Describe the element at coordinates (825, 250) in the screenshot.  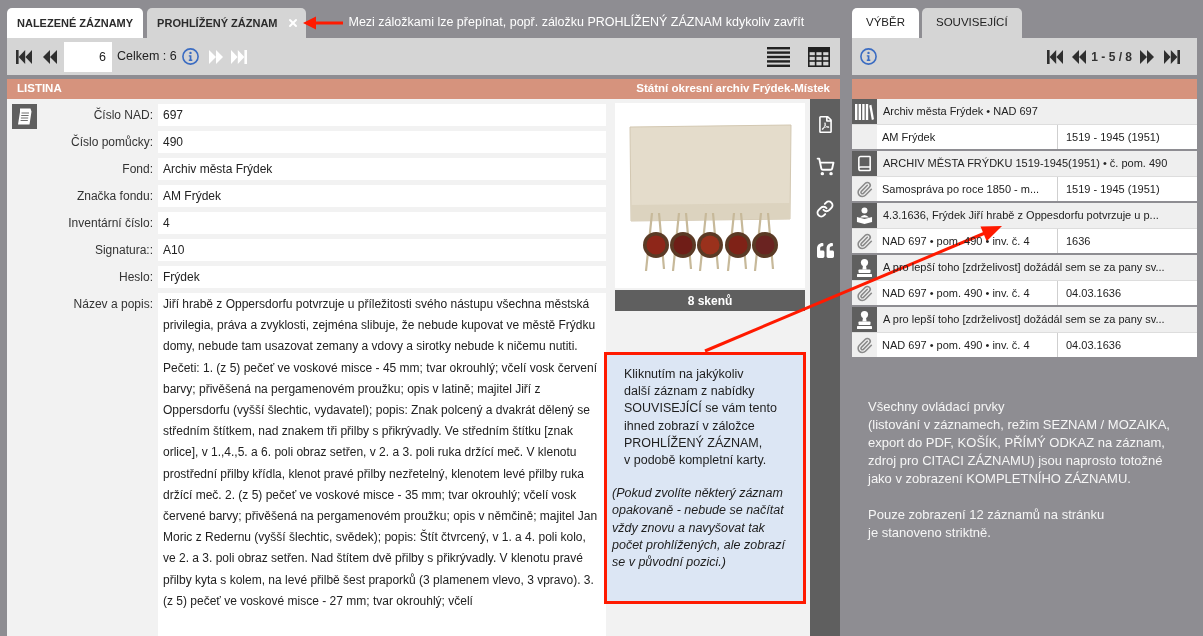
I see `quote-icon` at that location.